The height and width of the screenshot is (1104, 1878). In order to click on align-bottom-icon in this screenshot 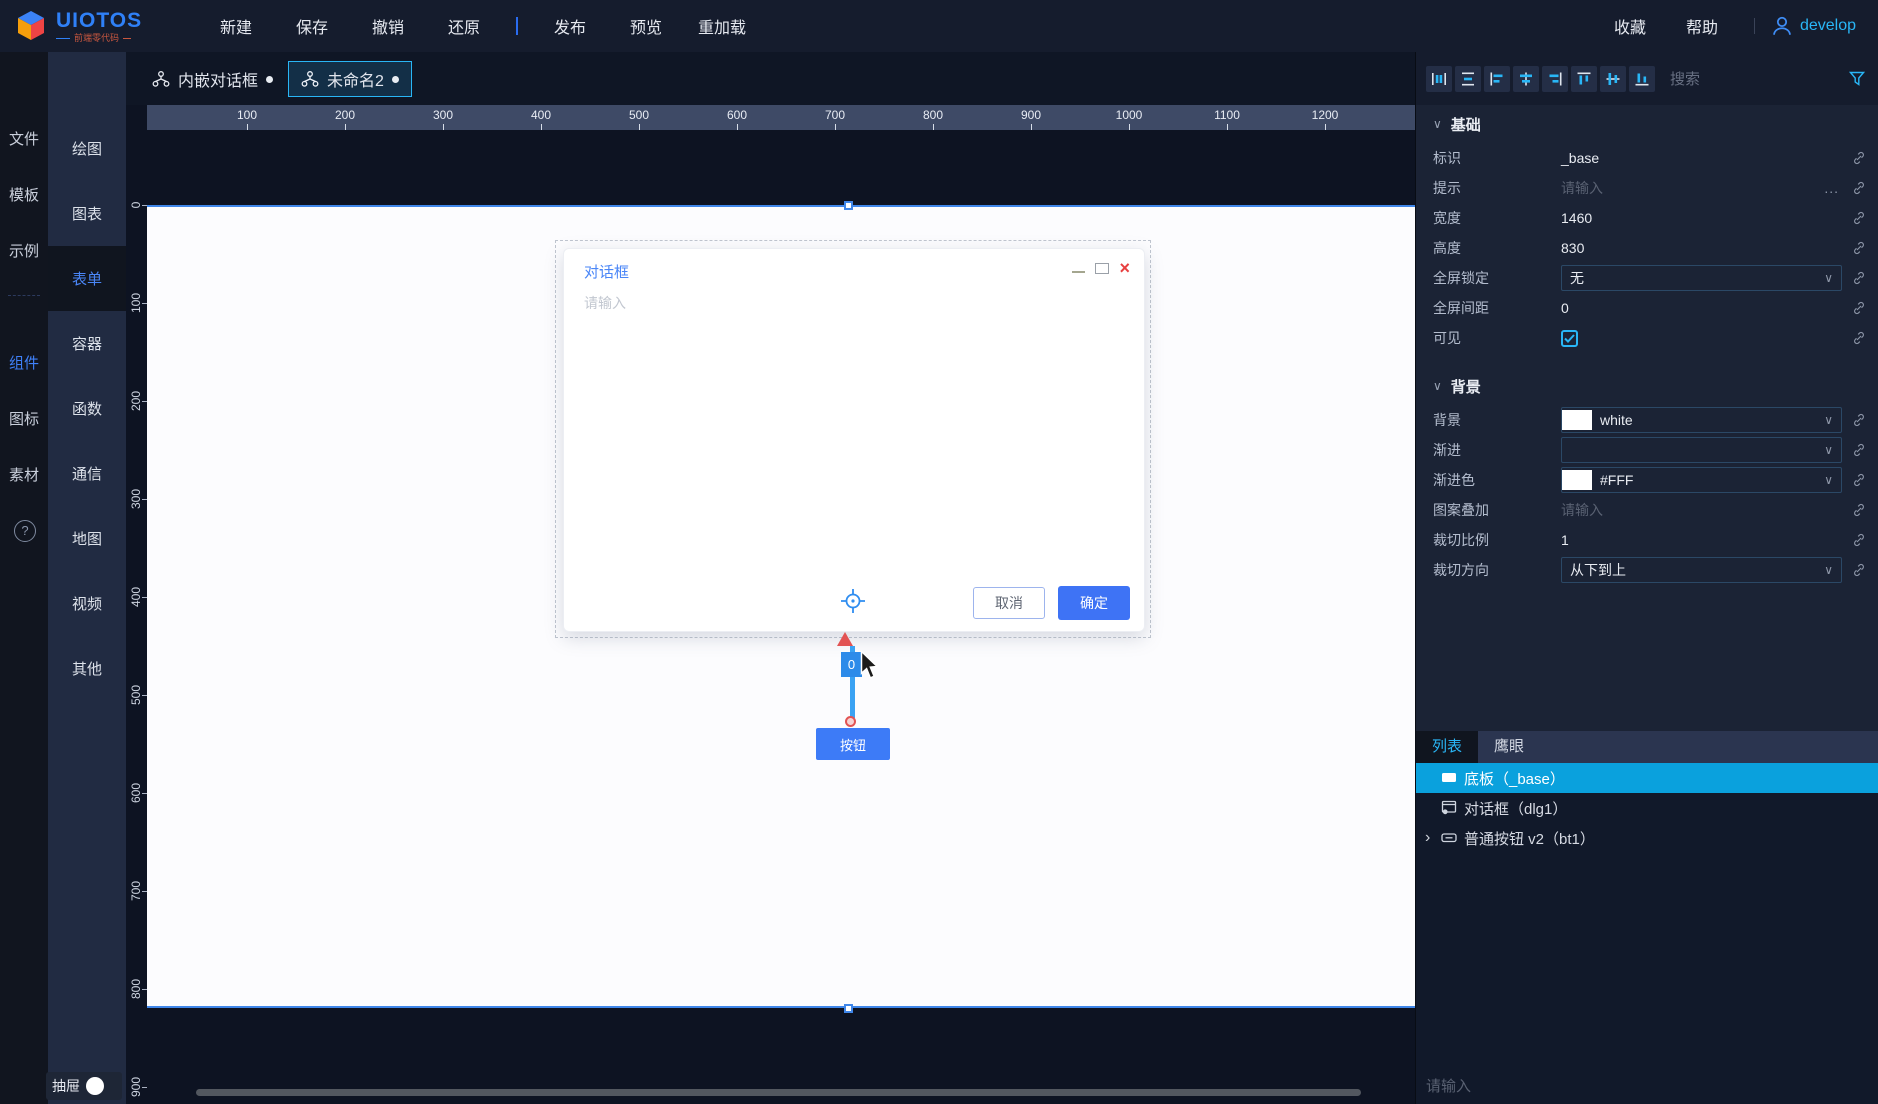, I will do `click(1642, 78)`.